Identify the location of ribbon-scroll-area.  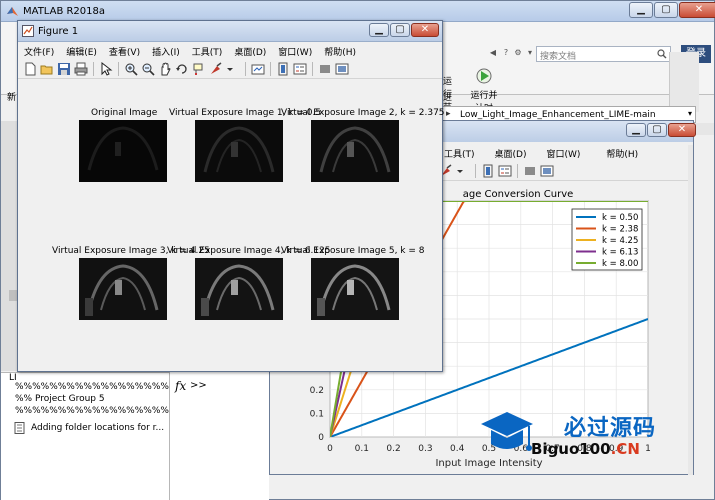
(684, 82).